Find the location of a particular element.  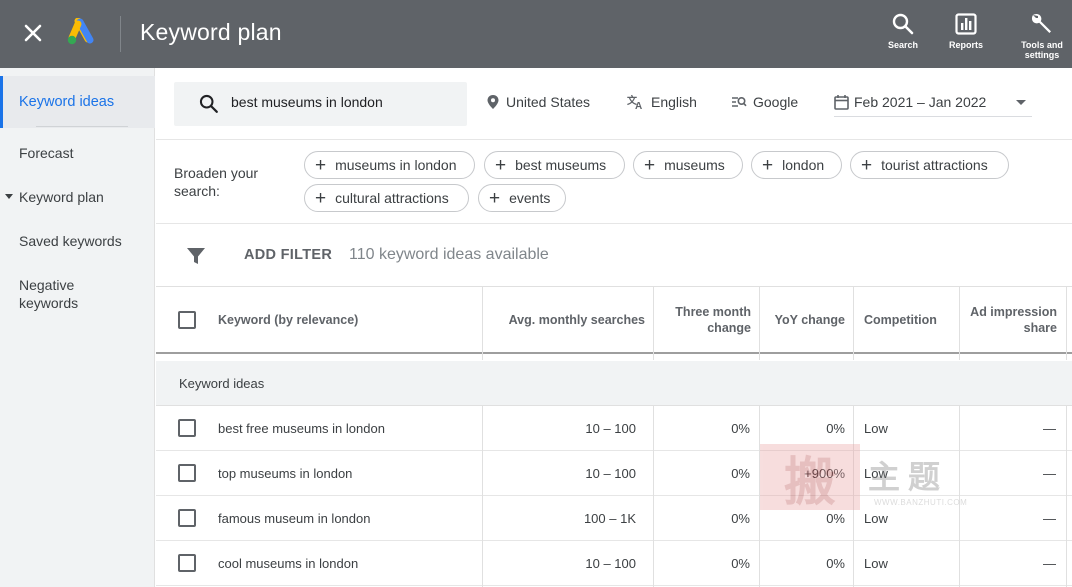

chip-label: events is located at coordinates (530, 198).